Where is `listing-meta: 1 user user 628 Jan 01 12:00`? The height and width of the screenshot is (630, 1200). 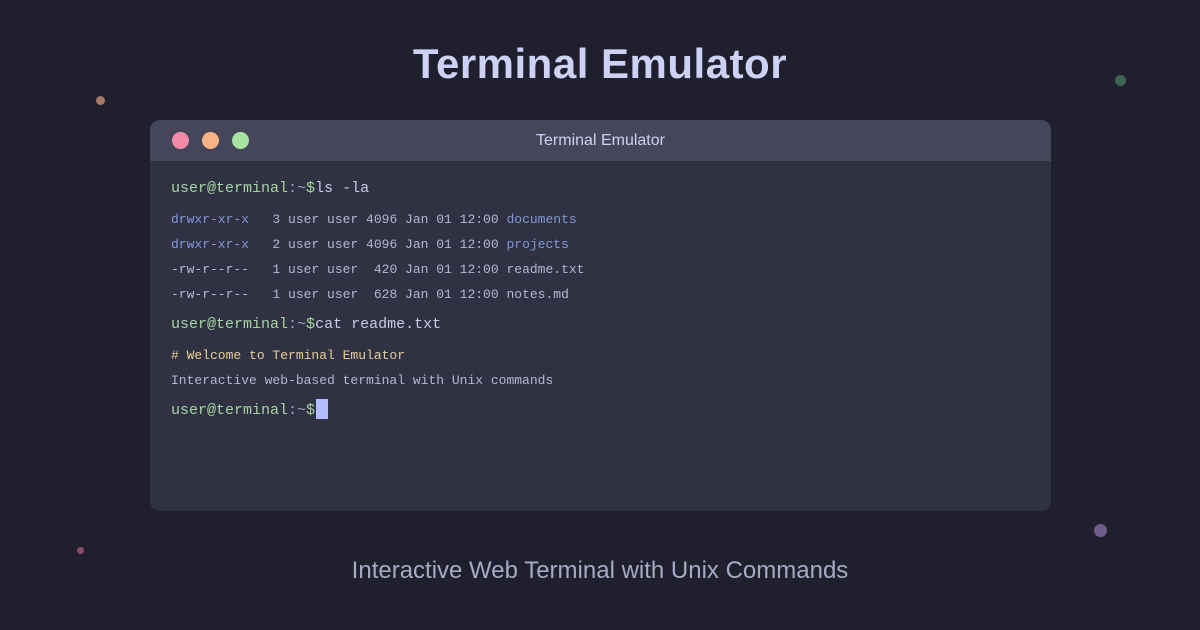 listing-meta: 1 user user 628 Jan 01 12:00 is located at coordinates (378, 294).